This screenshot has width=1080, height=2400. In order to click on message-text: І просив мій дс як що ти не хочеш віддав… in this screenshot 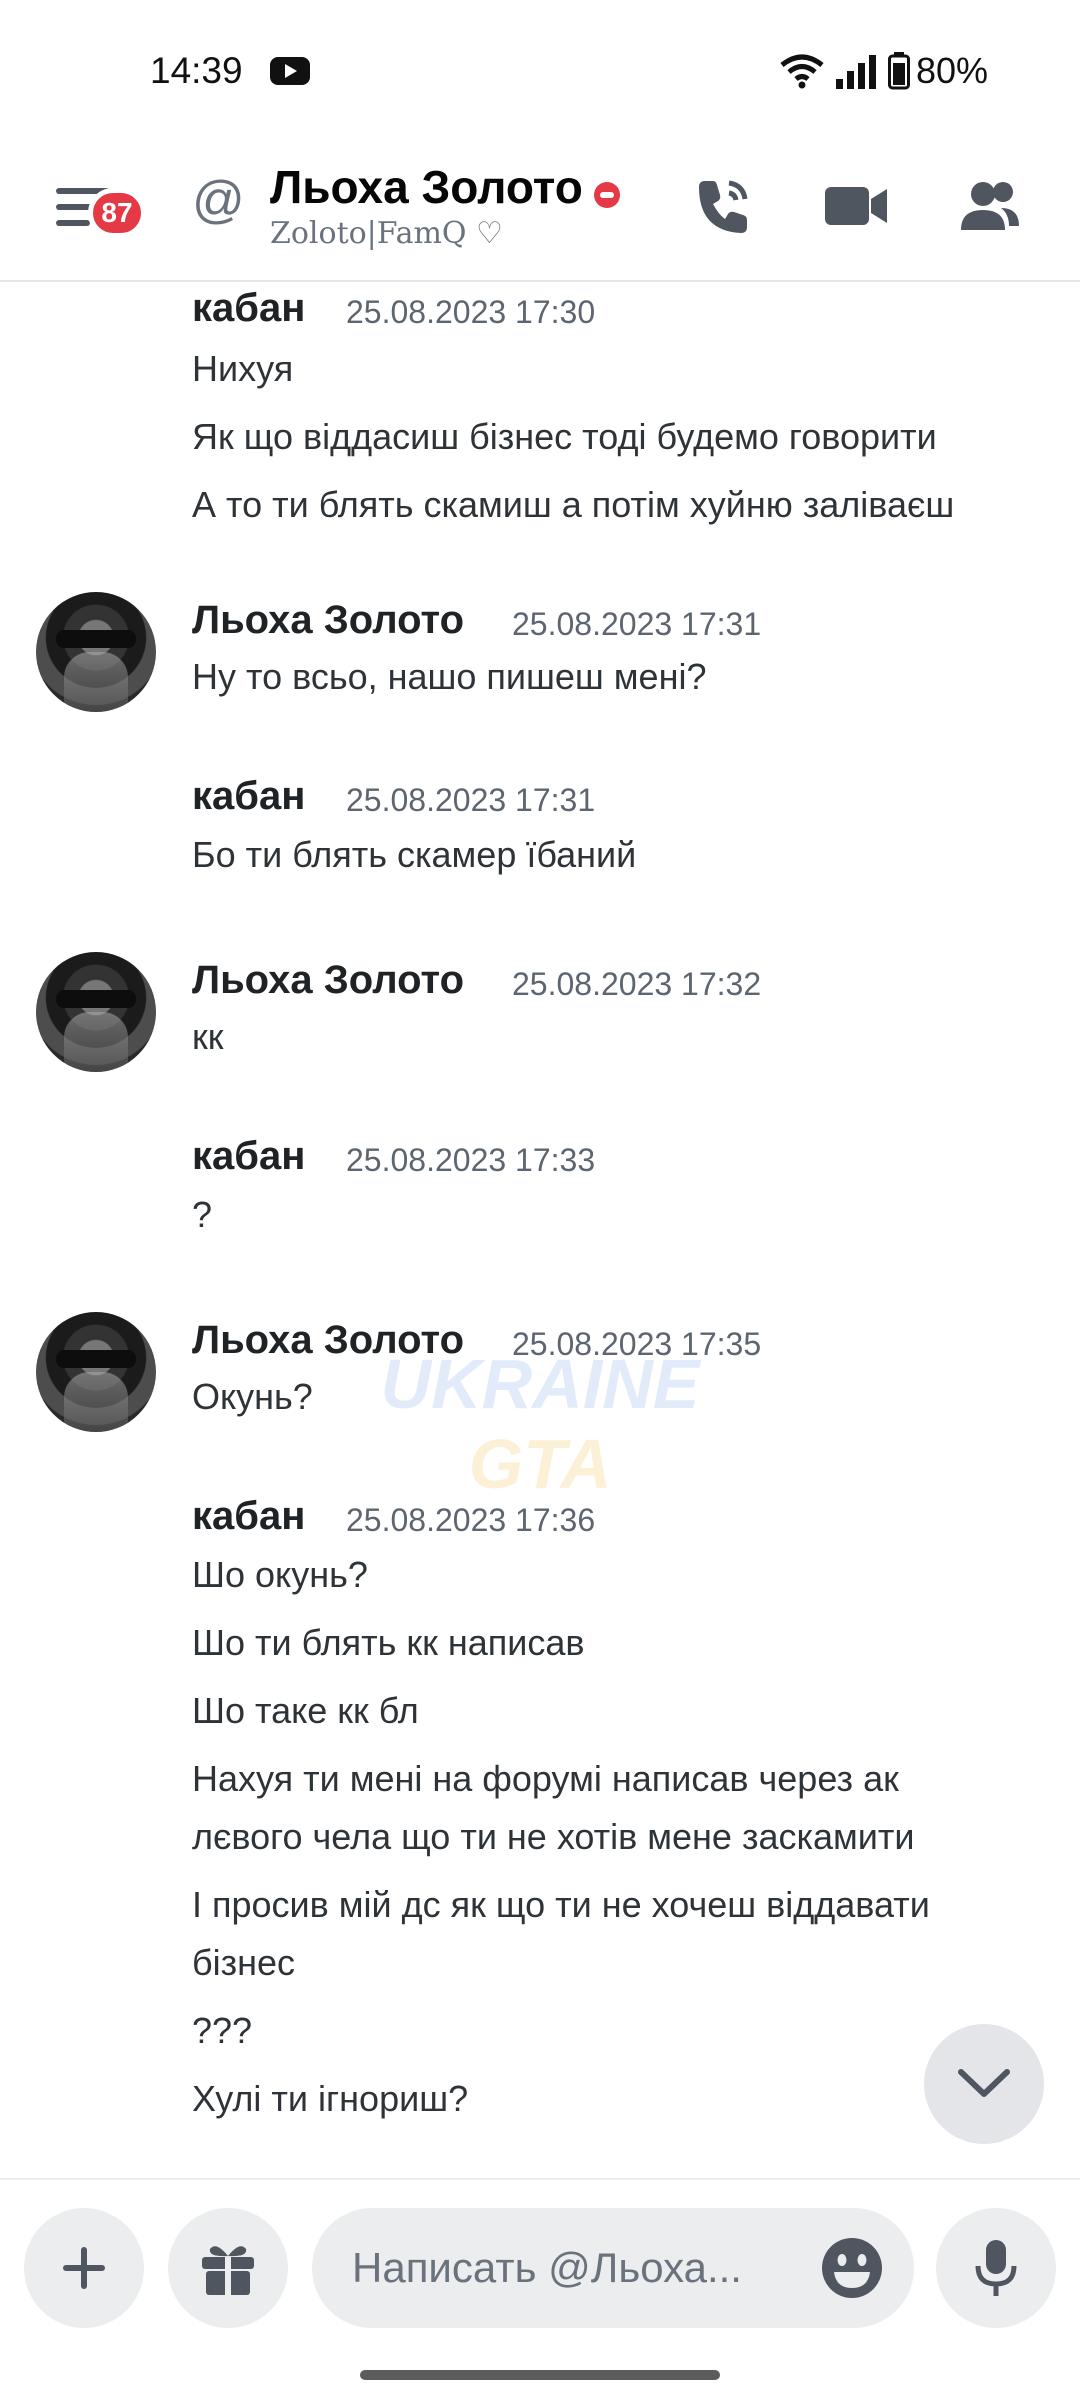, I will do `click(561, 1905)`.